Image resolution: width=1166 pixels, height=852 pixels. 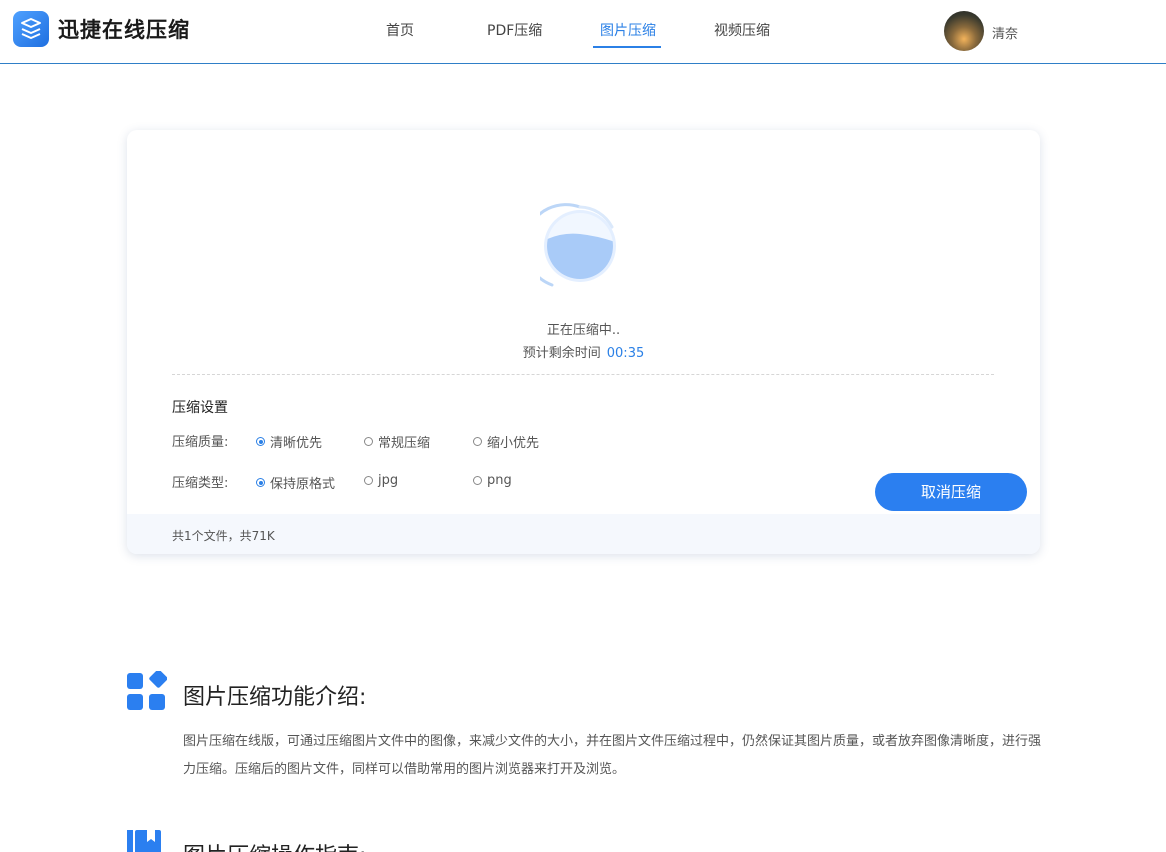 What do you see at coordinates (625, 353) in the screenshot?
I see `remaining-time-value: 00:35` at bounding box center [625, 353].